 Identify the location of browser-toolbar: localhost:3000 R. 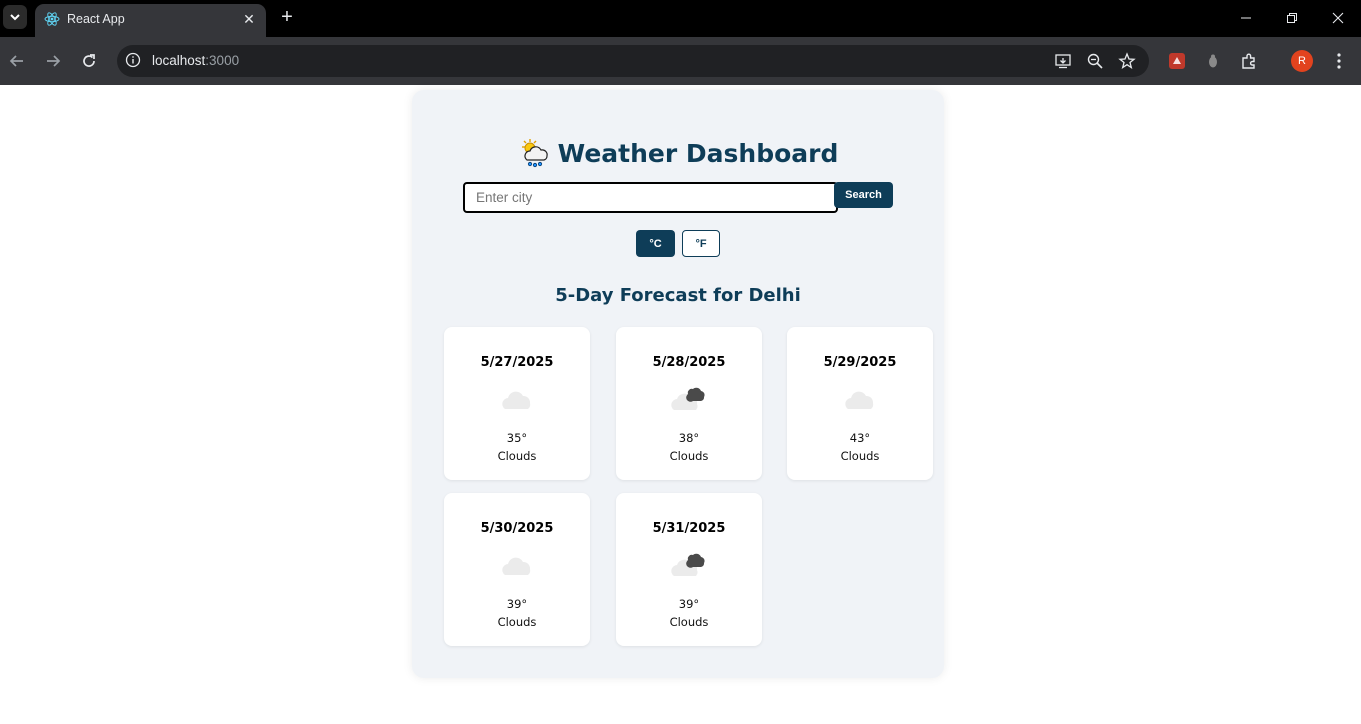
(680, 61).